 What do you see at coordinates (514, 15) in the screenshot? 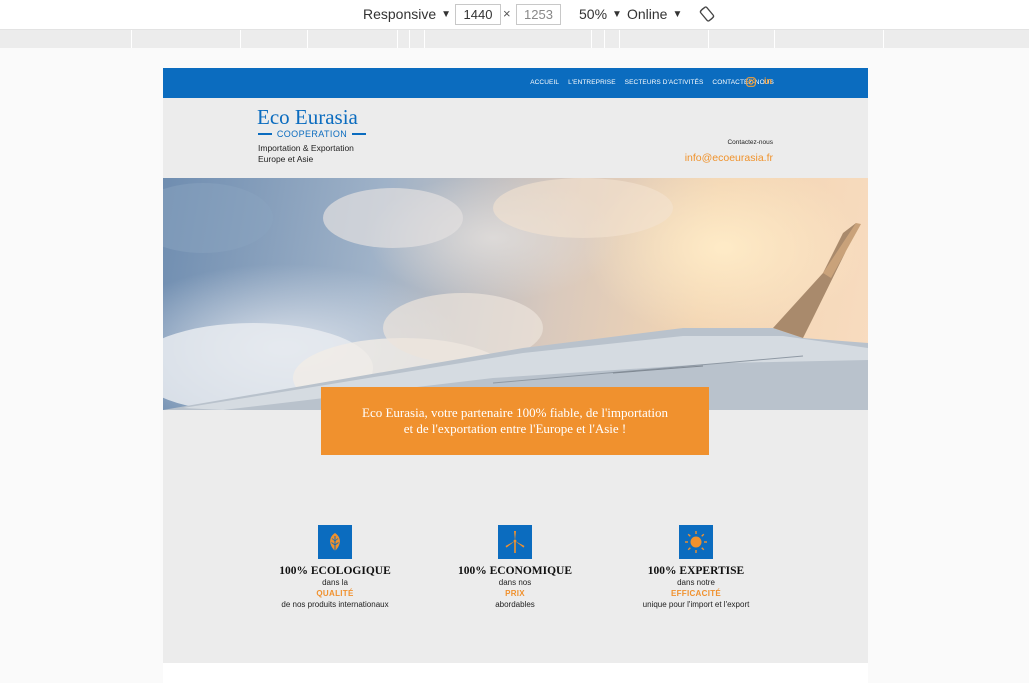
I see `devtools-toolbar: Responsive ▼ 1440 × 1253 50% ▼ Online ▼` at bounding box center [514, 15].